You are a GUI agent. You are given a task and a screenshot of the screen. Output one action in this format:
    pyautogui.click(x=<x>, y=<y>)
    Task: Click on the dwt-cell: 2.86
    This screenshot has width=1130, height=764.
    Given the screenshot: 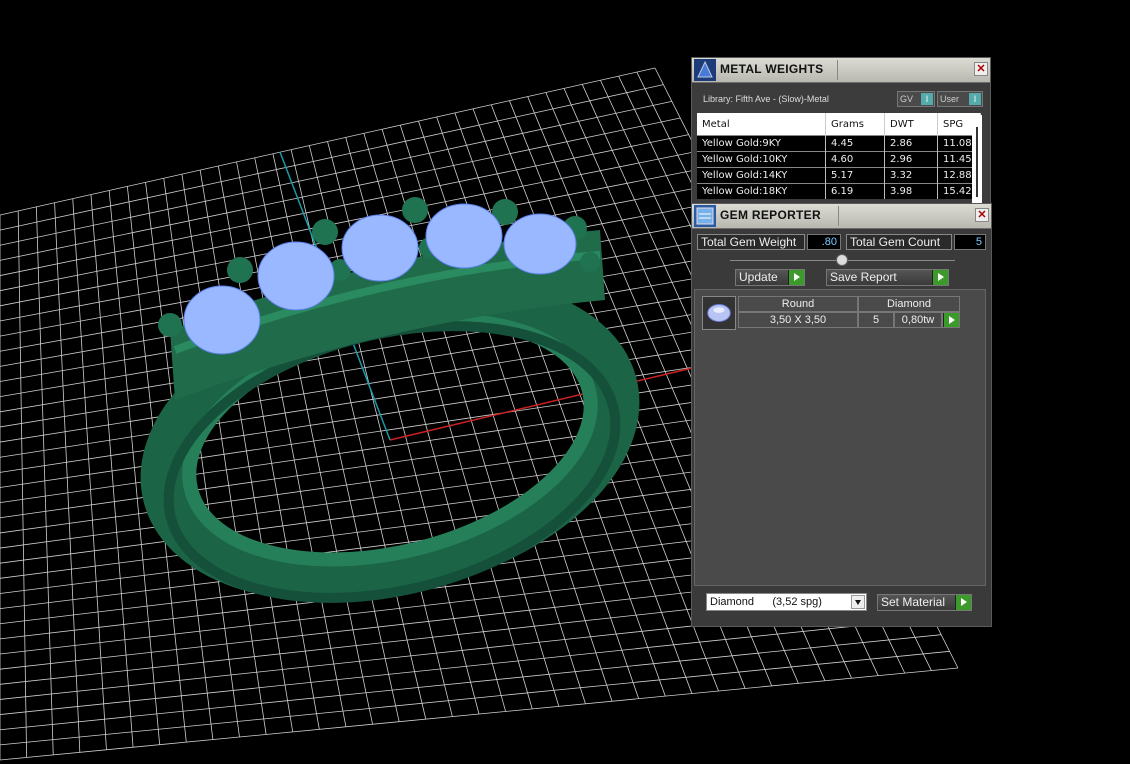 What is the action you would take?
    pyautogui.click(x=911, y=143)
    